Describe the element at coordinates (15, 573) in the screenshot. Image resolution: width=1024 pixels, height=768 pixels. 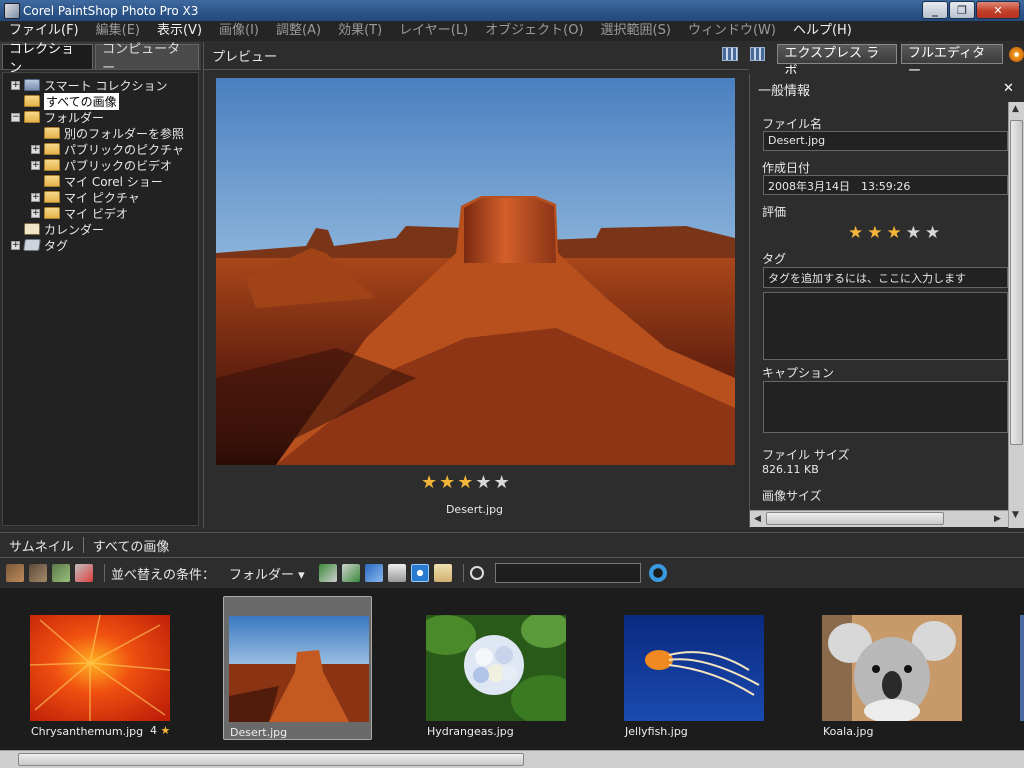
I see `brush-icon` at that location.